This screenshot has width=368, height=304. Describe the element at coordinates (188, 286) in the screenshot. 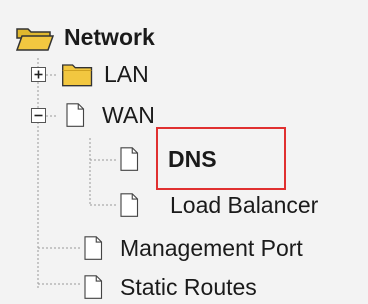

I see `tree-item-label: Static Routes` at that location.